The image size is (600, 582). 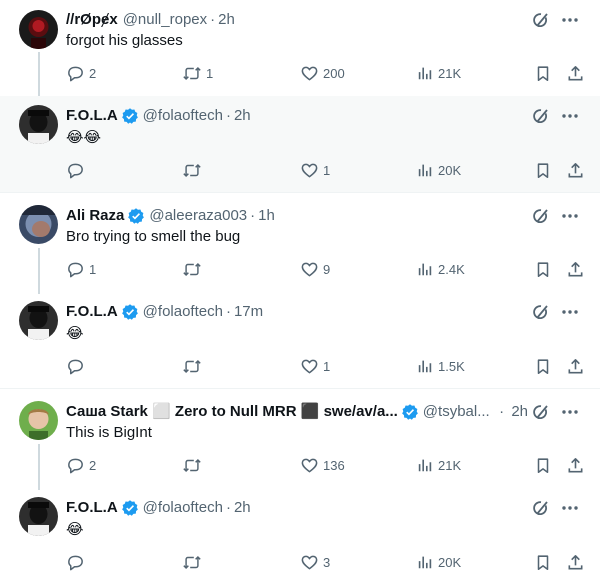 I want to click on user-handle: @aleeraza003, so click(x=198, y=216).